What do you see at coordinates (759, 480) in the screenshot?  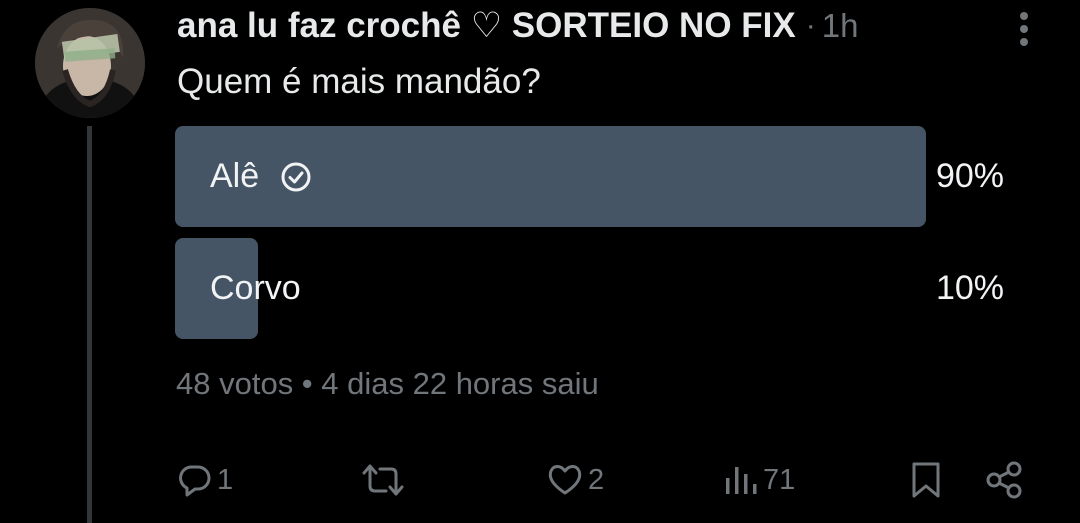 I see `views-button: 71` at bounding box center [759, 480].